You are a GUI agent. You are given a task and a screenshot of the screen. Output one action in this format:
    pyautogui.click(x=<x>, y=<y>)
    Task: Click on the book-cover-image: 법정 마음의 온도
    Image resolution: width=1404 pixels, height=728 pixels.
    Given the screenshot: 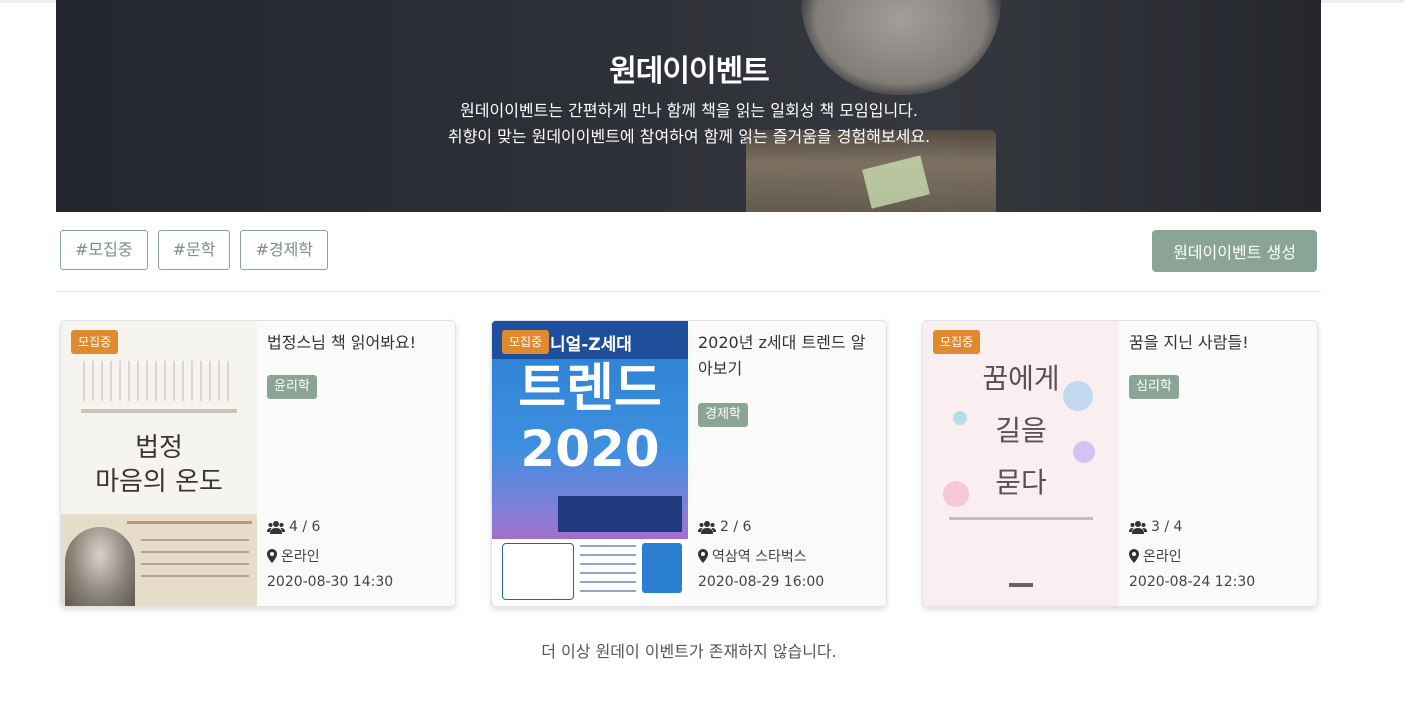 What is the action you would take?
    pyautogui.click(x=159, y=463)
    